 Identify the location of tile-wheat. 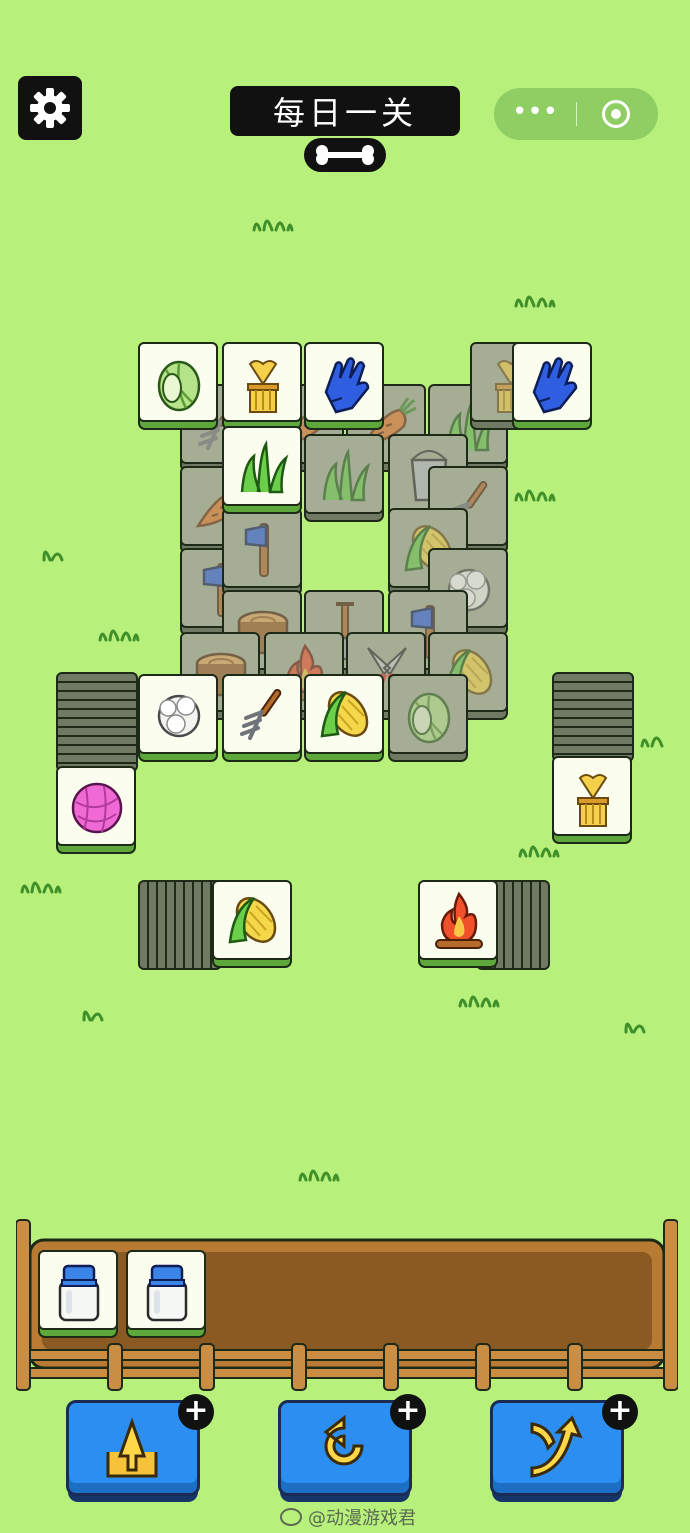
(262, 386).